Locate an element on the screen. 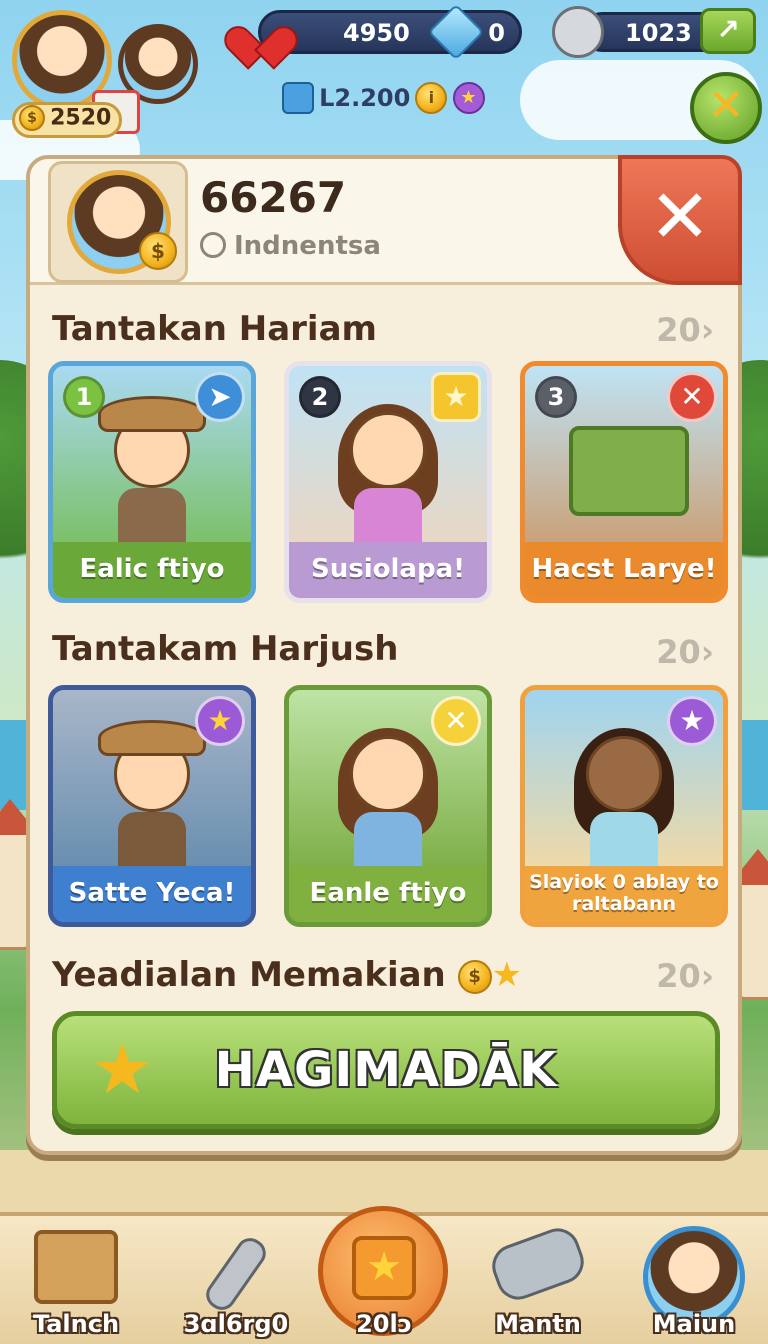 The height and width of the screenshot is (1344, 768). nav-item-cash: Mantn is located at coordinates (538, 1280).